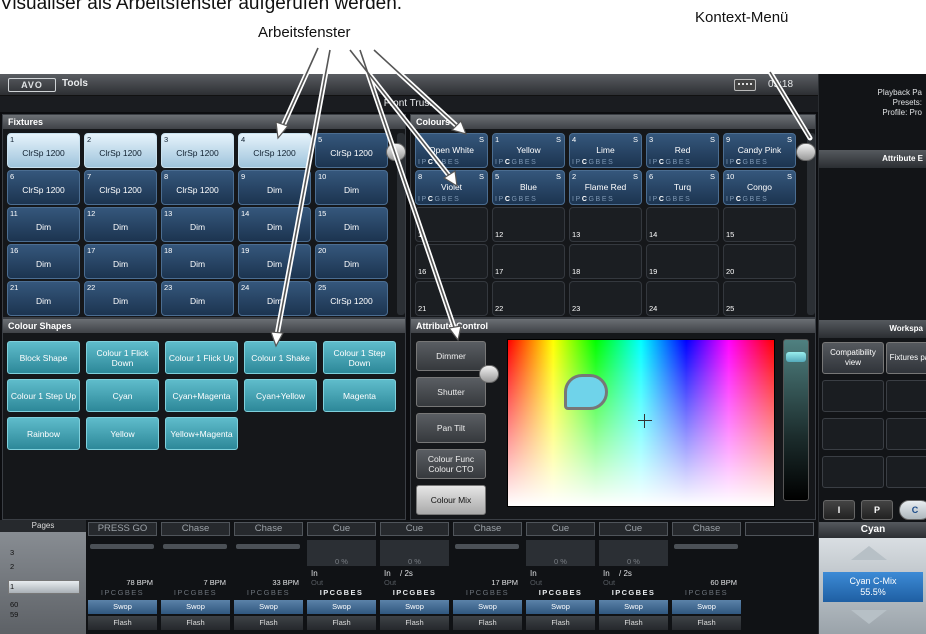 This screenshot has height=634, width=926. What do you see at coordinates (586, 392) in the screenshot?
I see `picker-cursor` at bounding box center [586, 392].